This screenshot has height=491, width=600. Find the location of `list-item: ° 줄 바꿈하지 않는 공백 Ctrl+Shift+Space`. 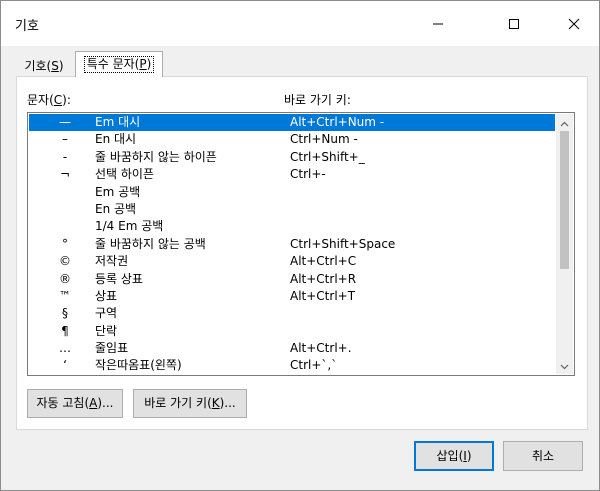

list-item: ° 줄 바꿈하지 않는 공백 Ctrl+Shift+Space is located at coordinates (292, 244).